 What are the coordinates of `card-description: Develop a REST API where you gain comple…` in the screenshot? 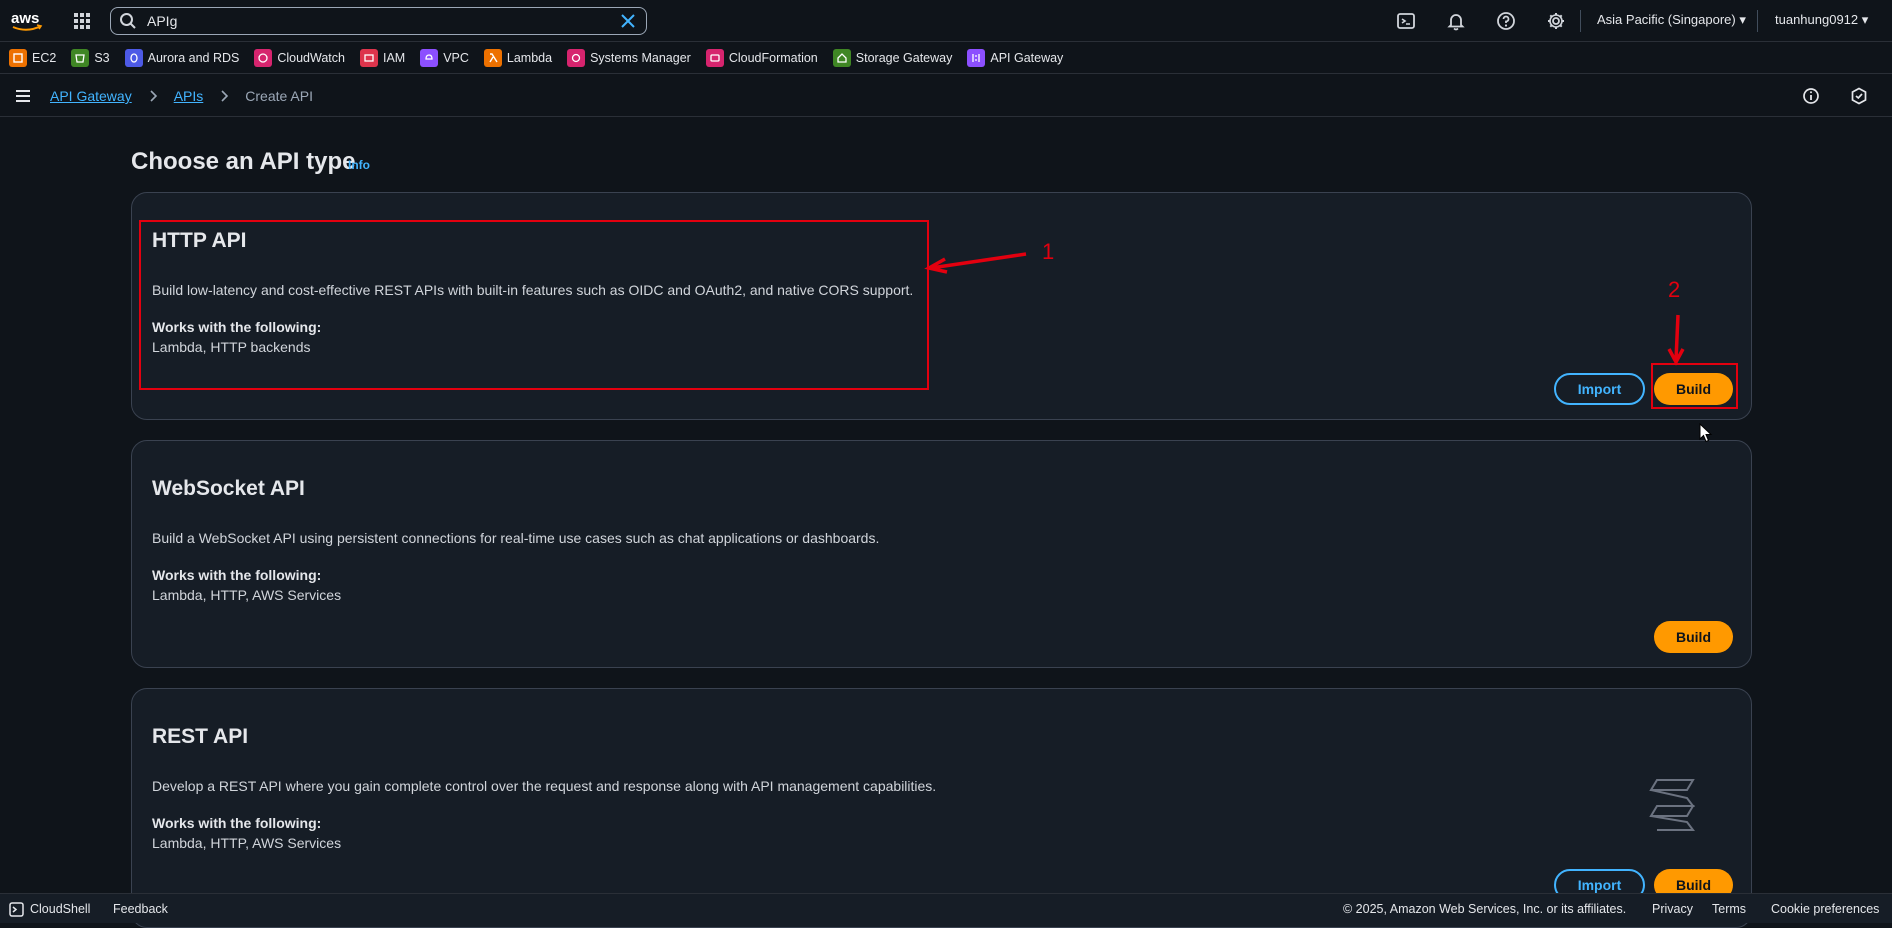 It's located at (544, 786).